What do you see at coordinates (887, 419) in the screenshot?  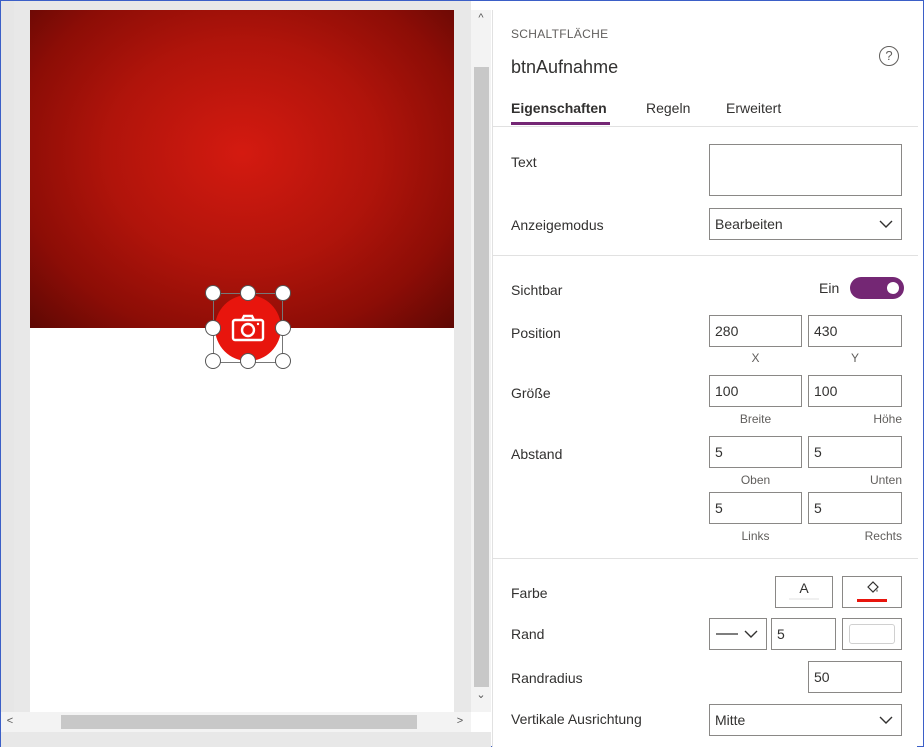 I see `height-caption: Höhe` at bounding box center [887, 419].